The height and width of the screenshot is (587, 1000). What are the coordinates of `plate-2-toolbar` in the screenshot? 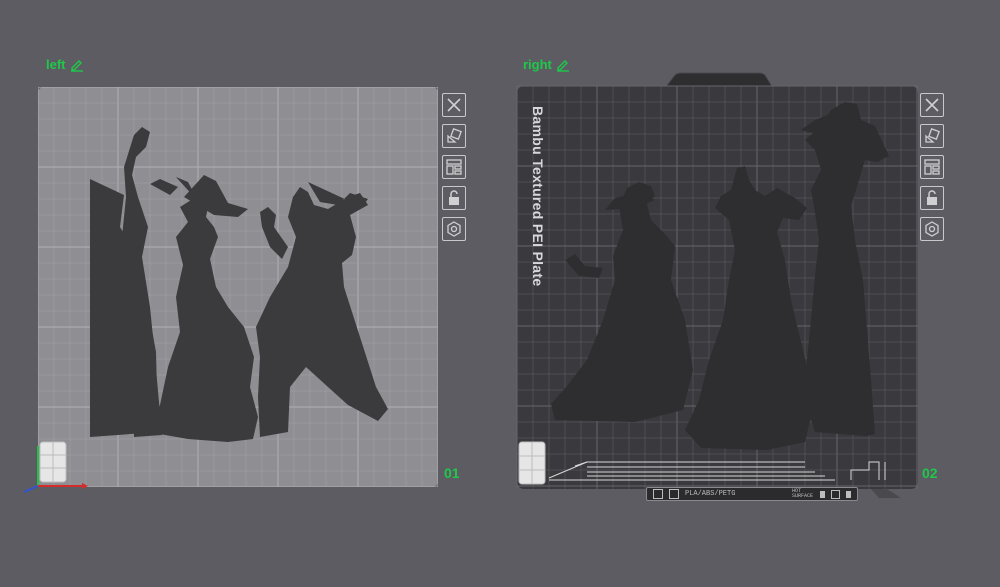 It's located at (932, 167).